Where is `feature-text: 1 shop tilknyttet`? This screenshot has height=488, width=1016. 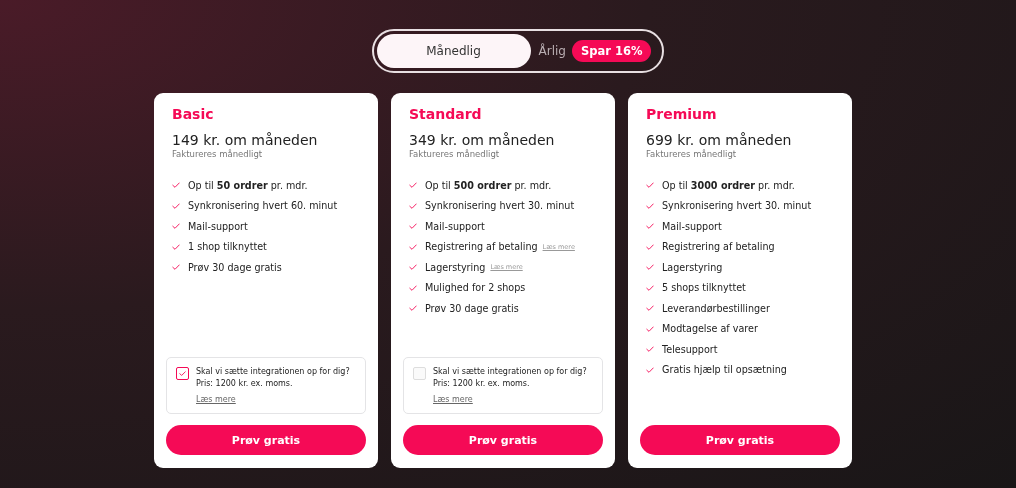
feature-text: 1 shop tilknyttet is located at coordinates (227, 247).